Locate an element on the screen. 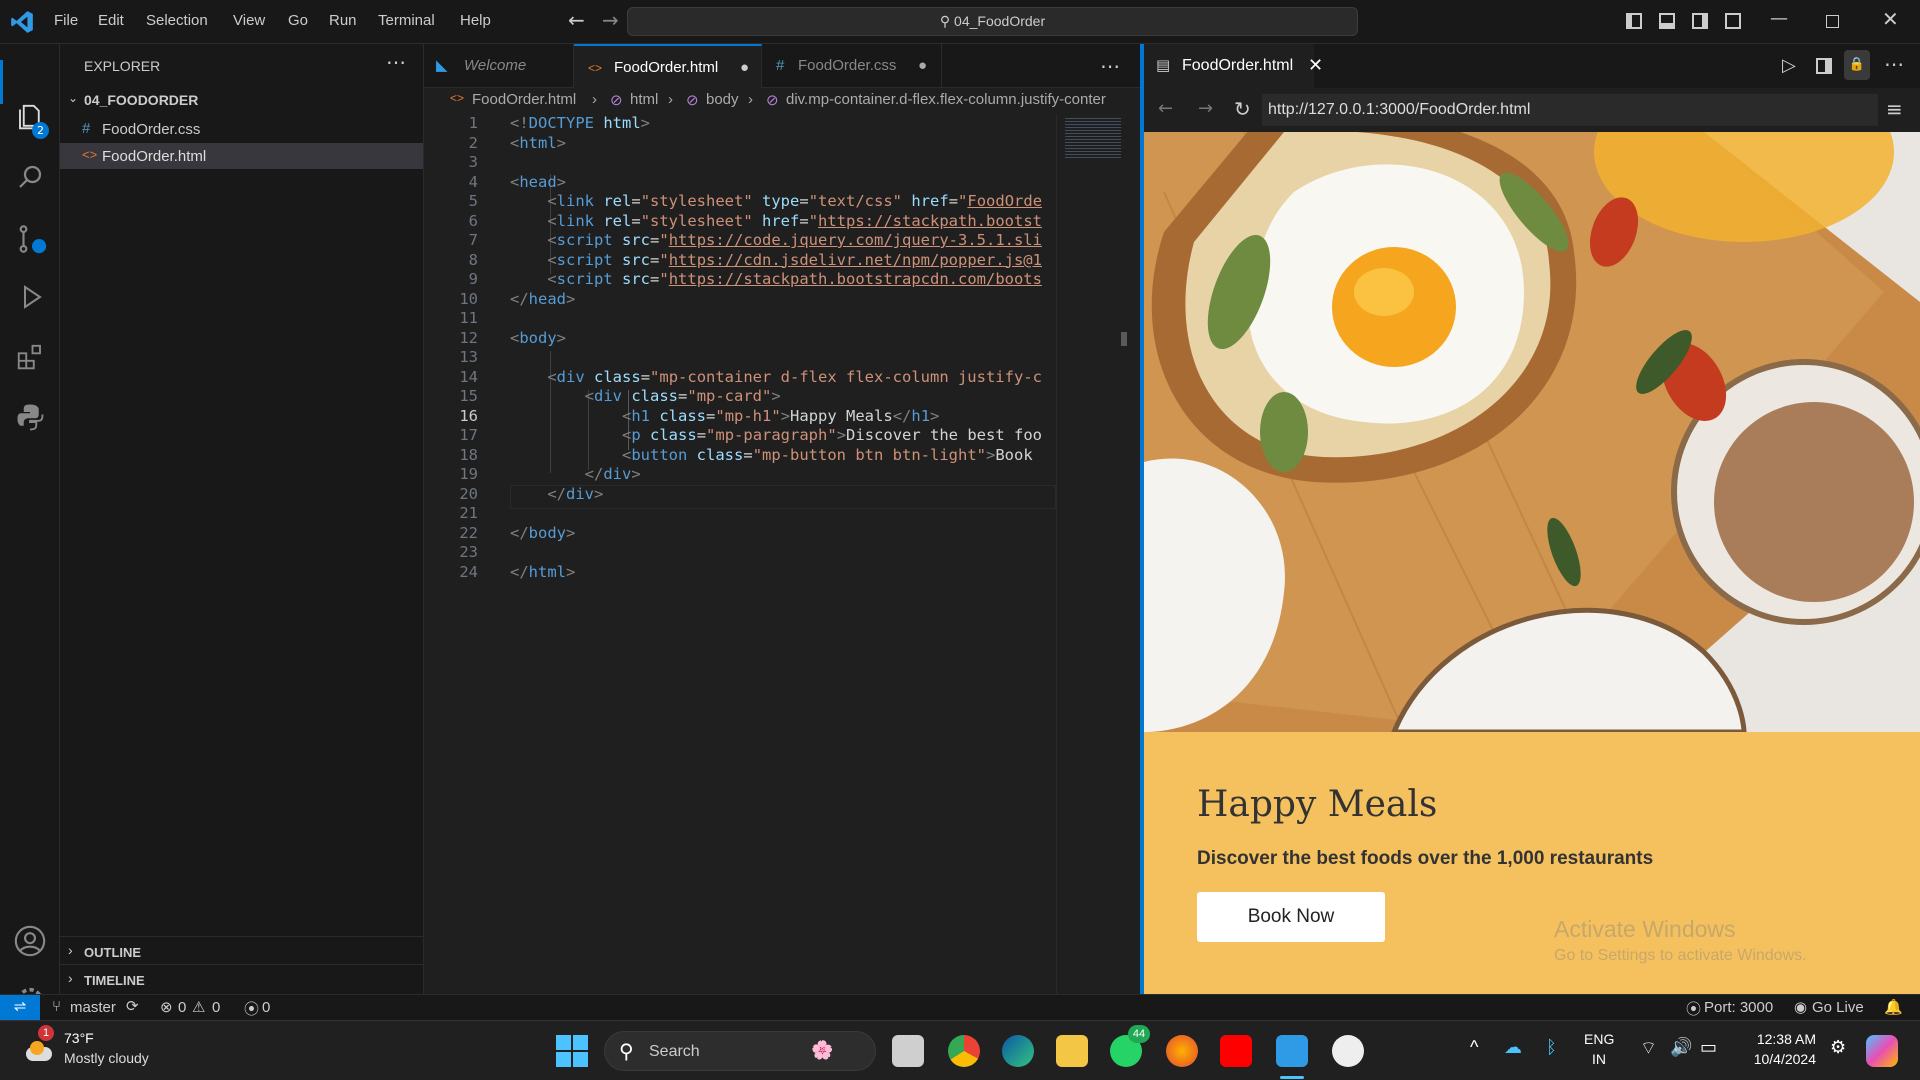  extensions-icon is located at coordinates (30, 357).